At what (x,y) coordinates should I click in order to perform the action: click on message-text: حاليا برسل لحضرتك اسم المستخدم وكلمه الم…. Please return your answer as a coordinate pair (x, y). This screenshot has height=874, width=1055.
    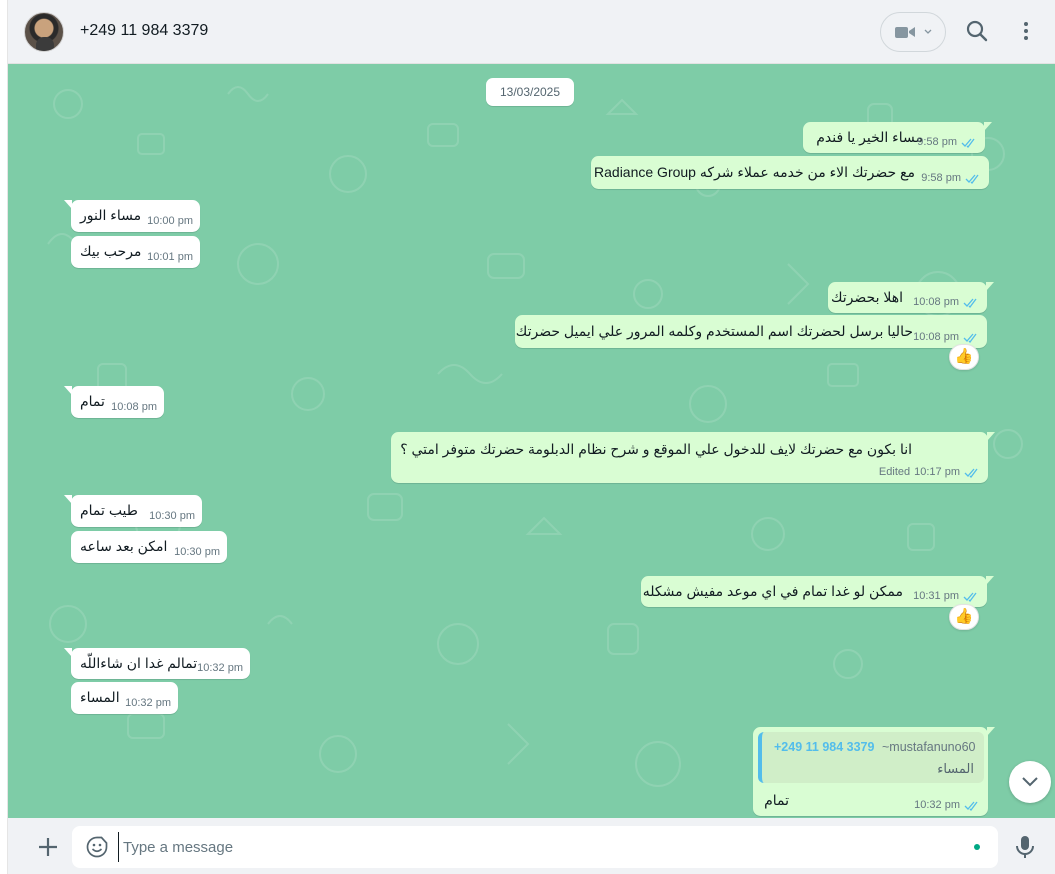
    Looking at the image, I should click on (714, 331).